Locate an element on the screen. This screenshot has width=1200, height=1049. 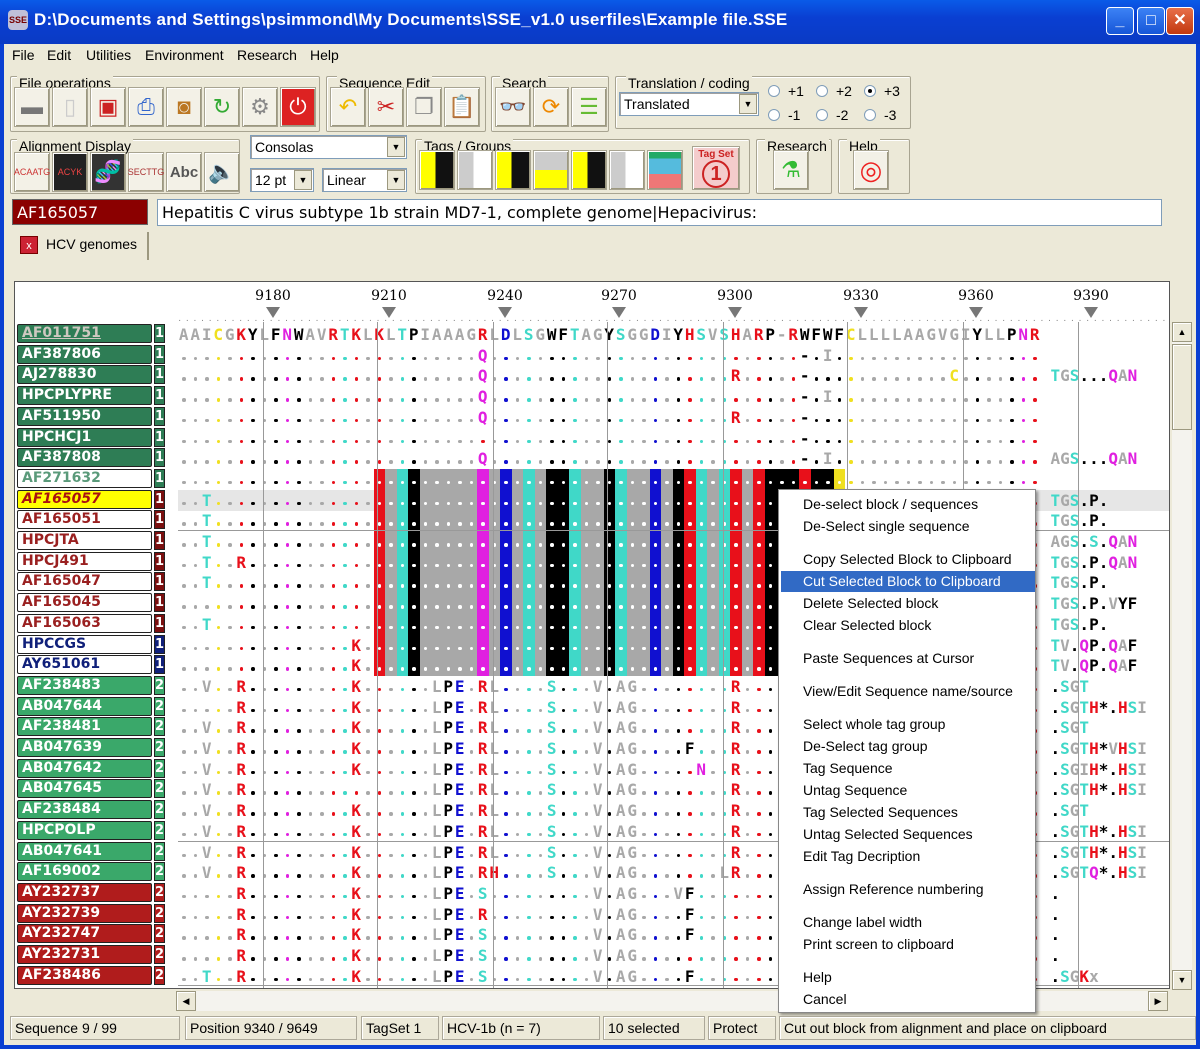
tag-table-icon is located at coordinates (665, 170).